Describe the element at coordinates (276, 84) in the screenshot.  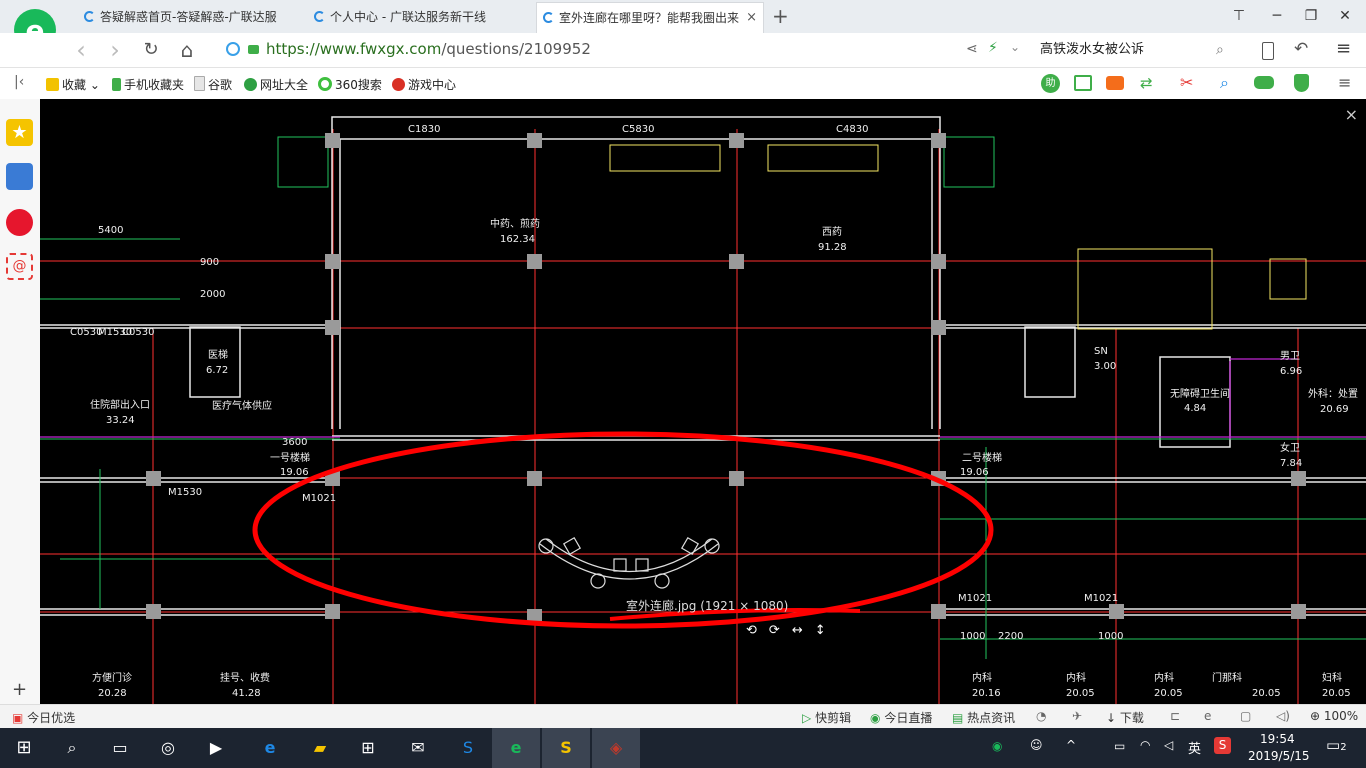
I see `bookmark-hao: 网址大全` at that location.